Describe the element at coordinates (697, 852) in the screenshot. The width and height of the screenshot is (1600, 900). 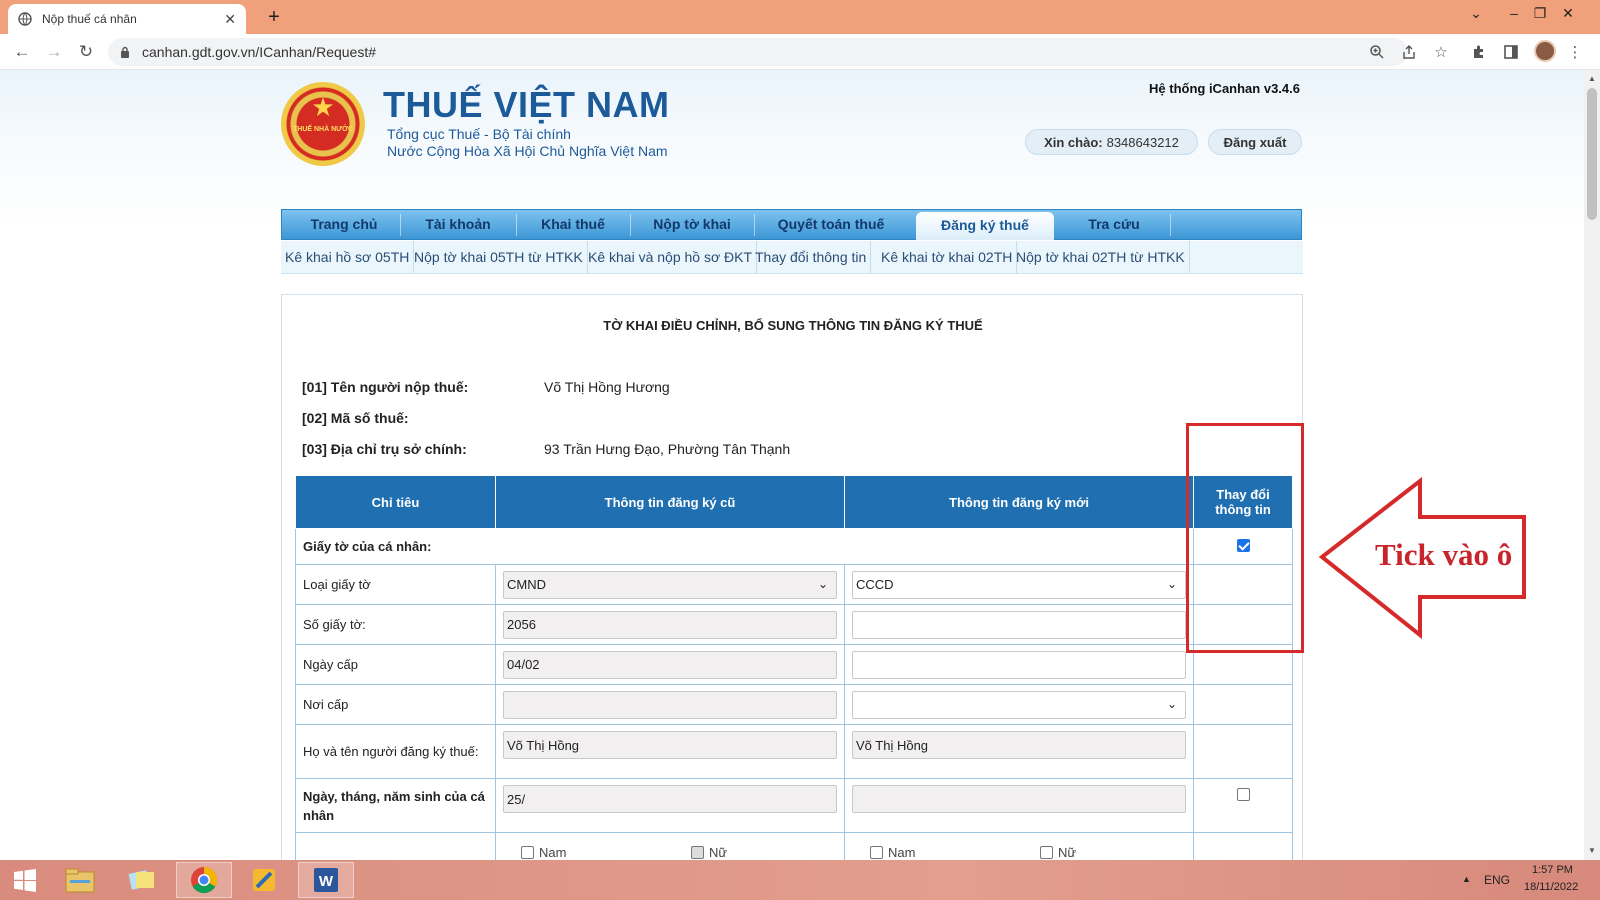
I see `old-female-checkbox` at that location.